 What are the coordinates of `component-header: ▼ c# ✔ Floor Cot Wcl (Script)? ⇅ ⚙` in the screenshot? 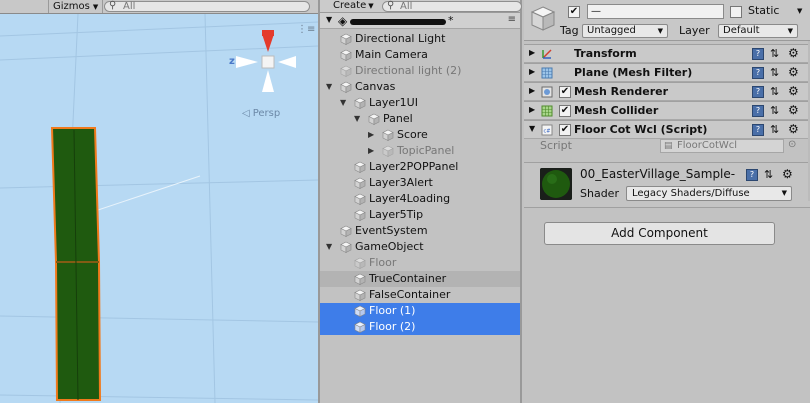 It's located at (667, 129).